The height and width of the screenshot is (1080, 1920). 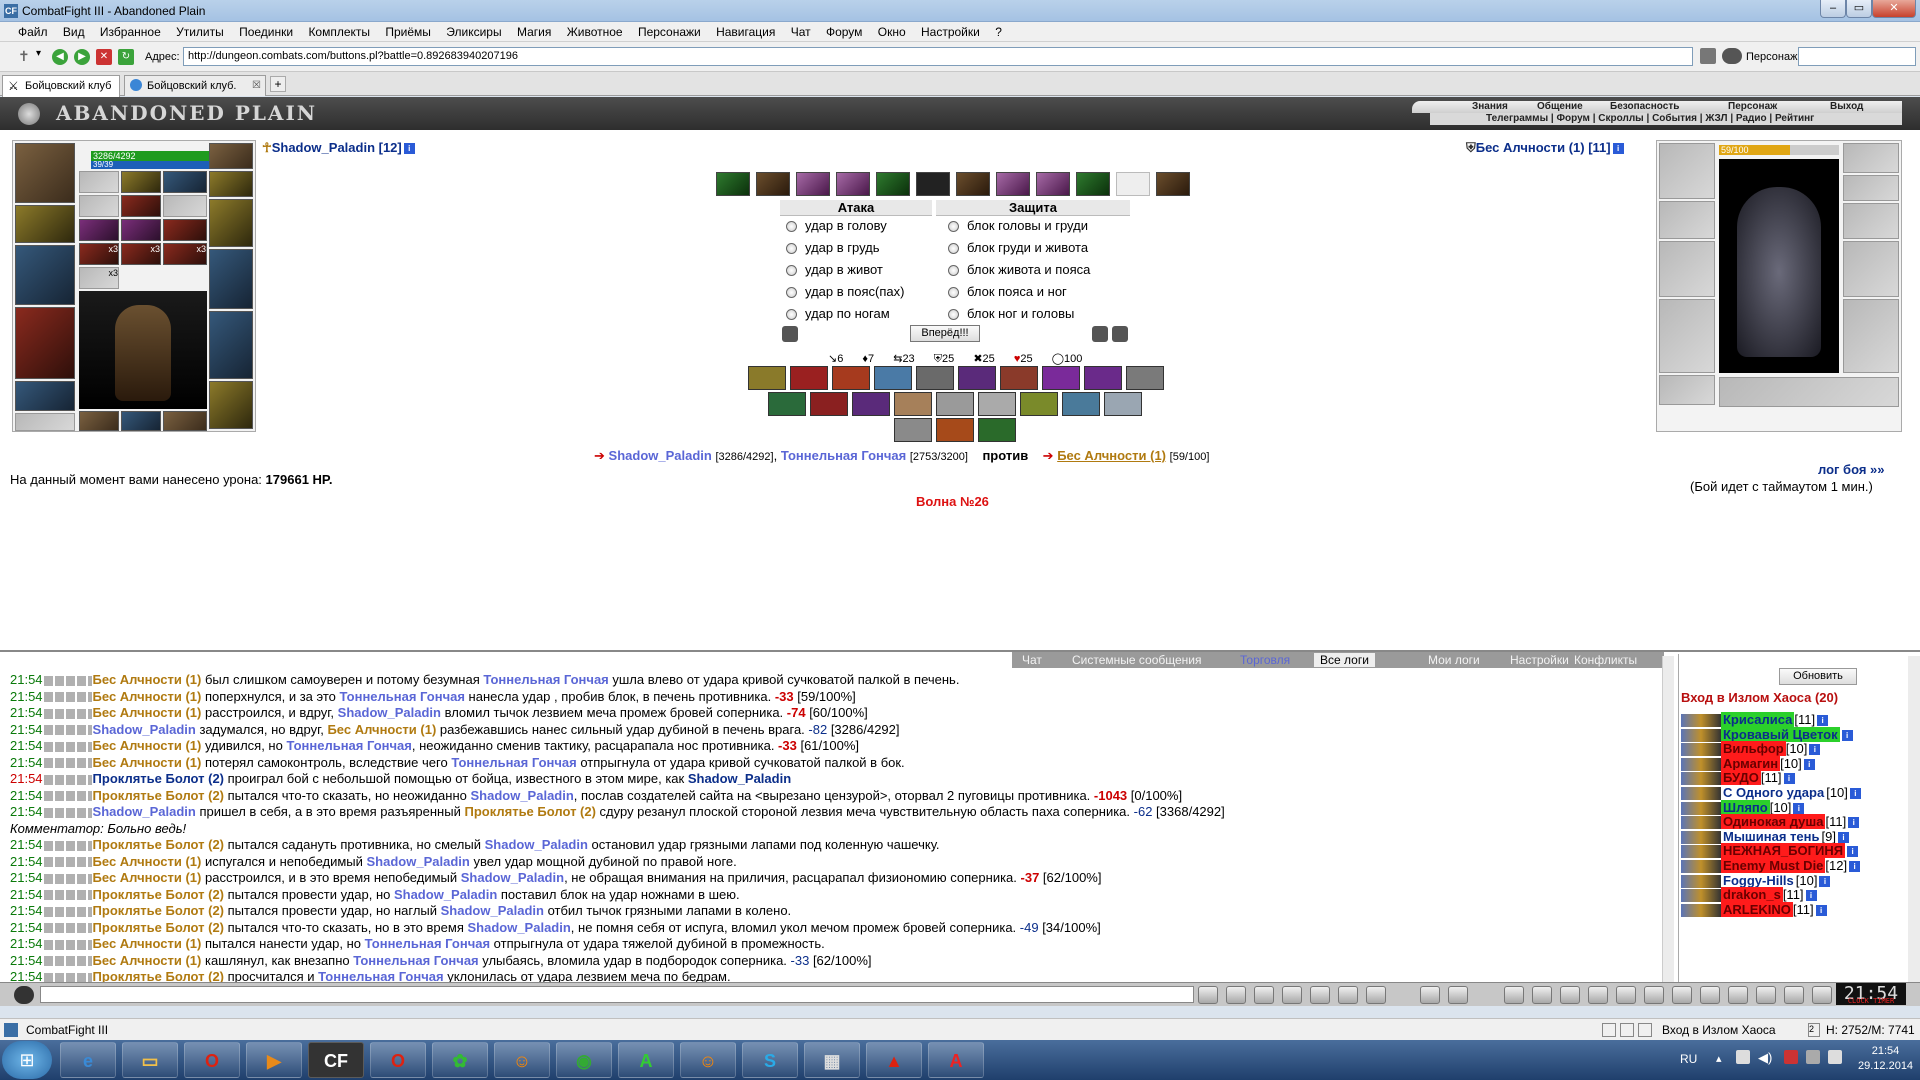 I want to click on amulet-slot, so click(x=231, y=156).